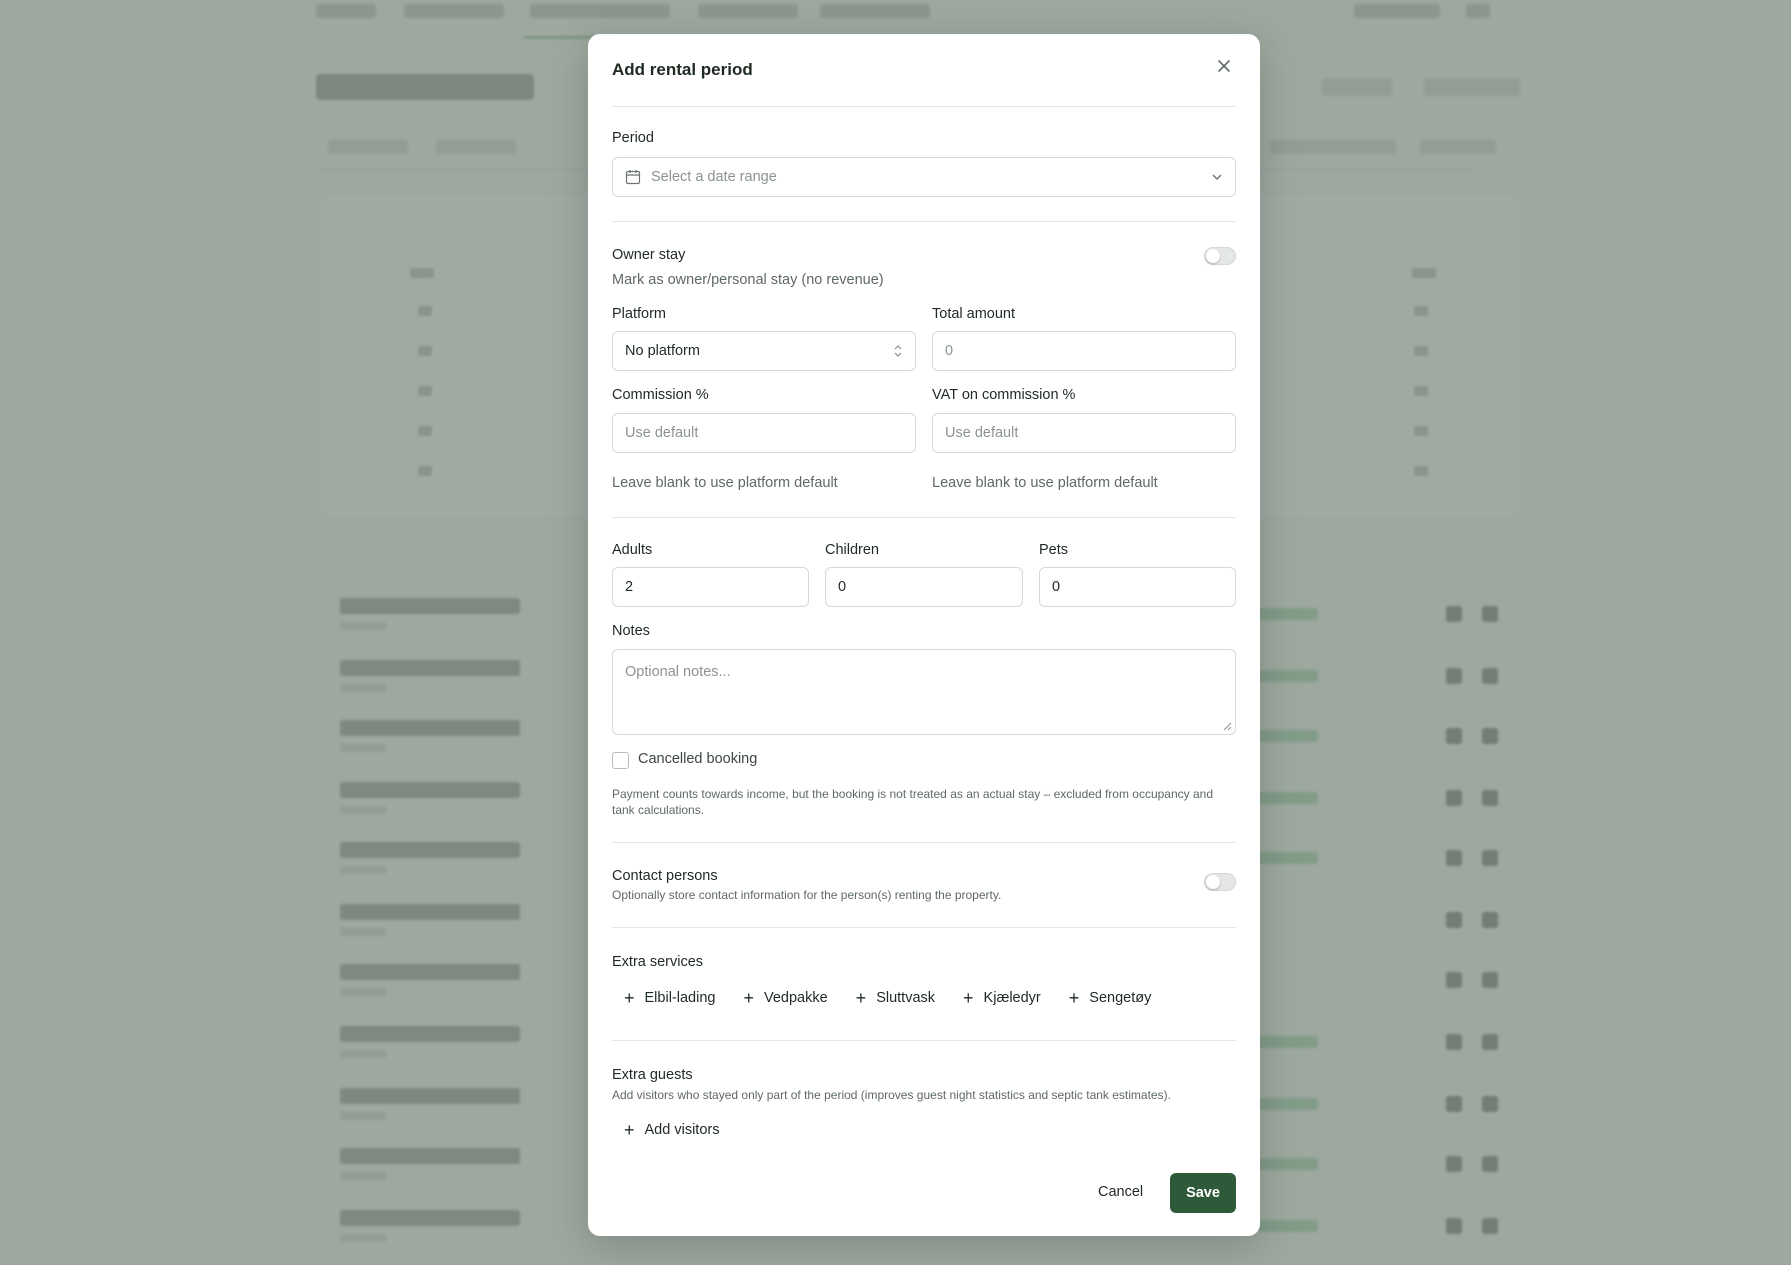 This screenshot has height=1265, width=1791. I want to click on date-range-placeholder: Select a date range, so click(714, 177).